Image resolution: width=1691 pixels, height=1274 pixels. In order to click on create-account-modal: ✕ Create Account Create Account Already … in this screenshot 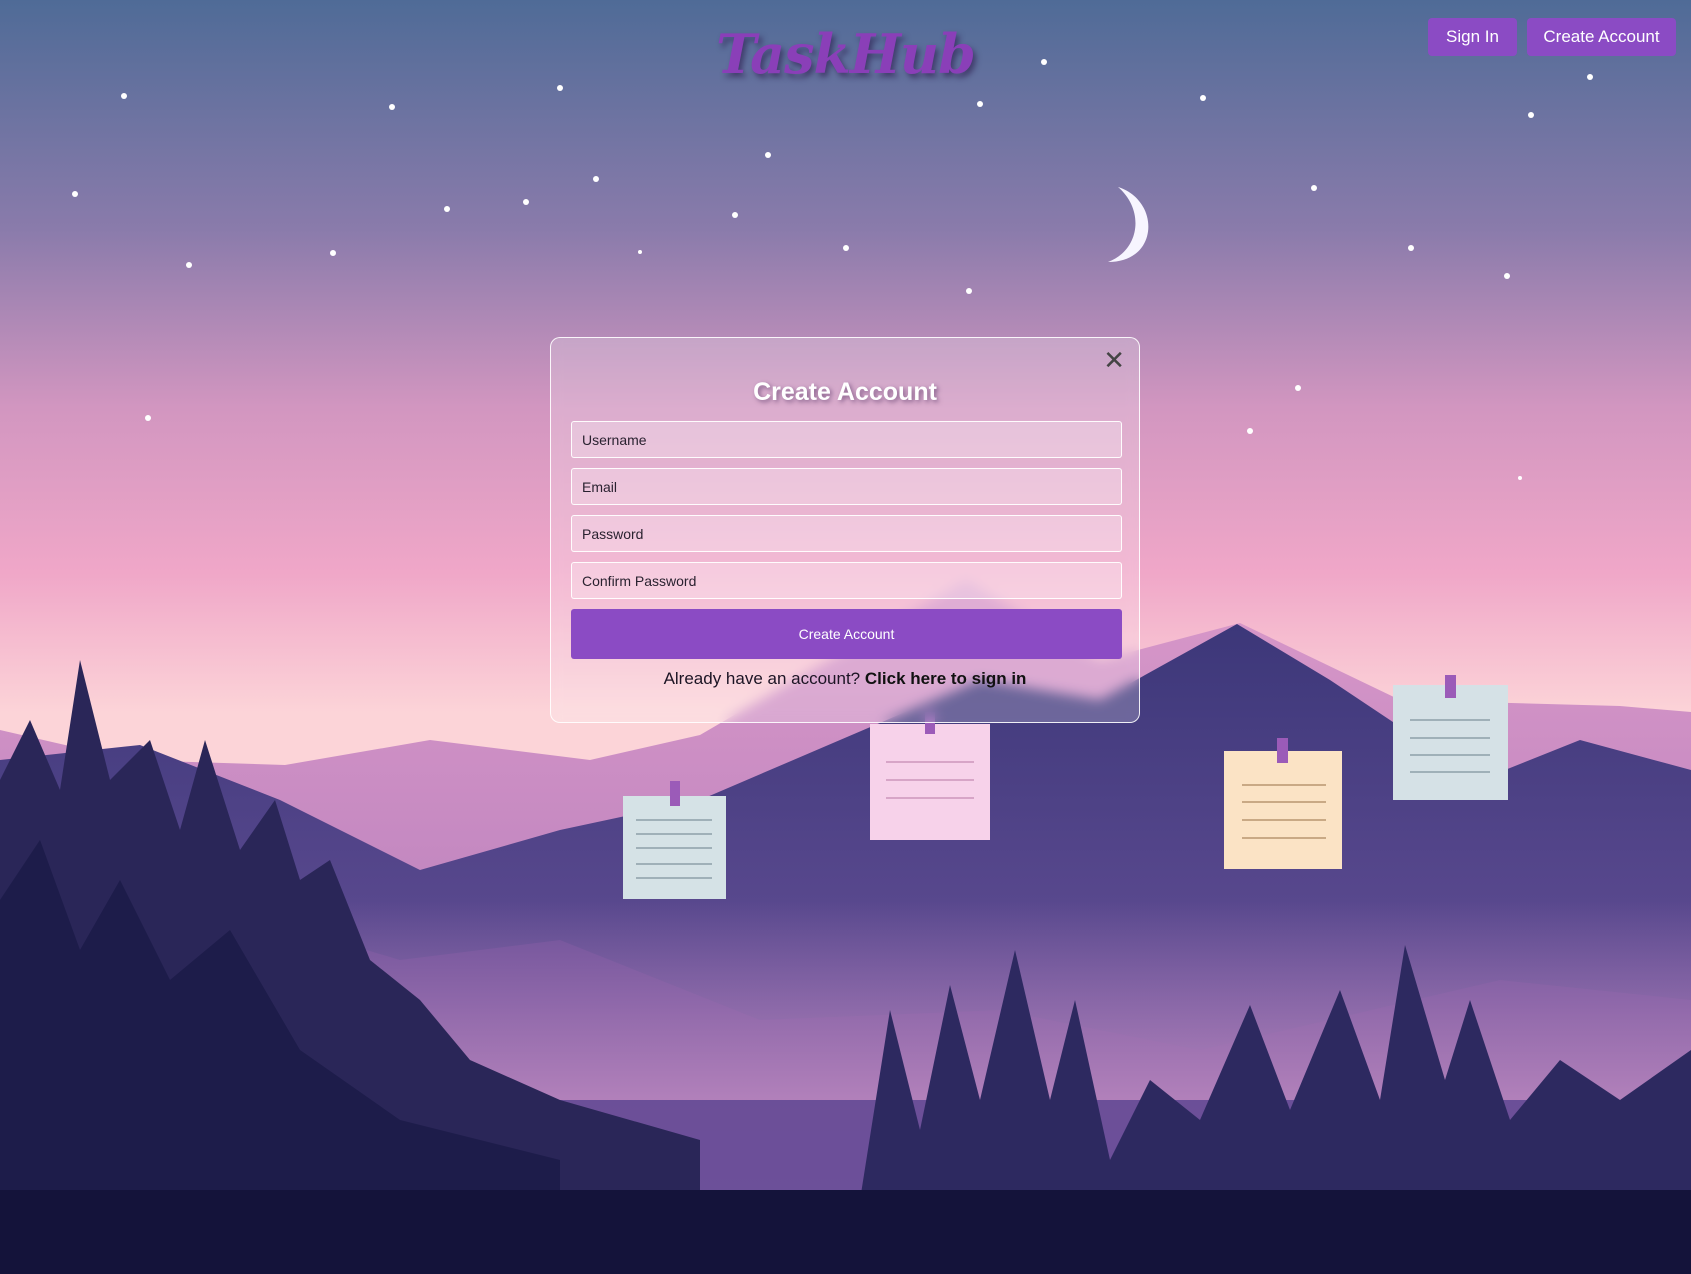, I will do `click(845, 530)`.